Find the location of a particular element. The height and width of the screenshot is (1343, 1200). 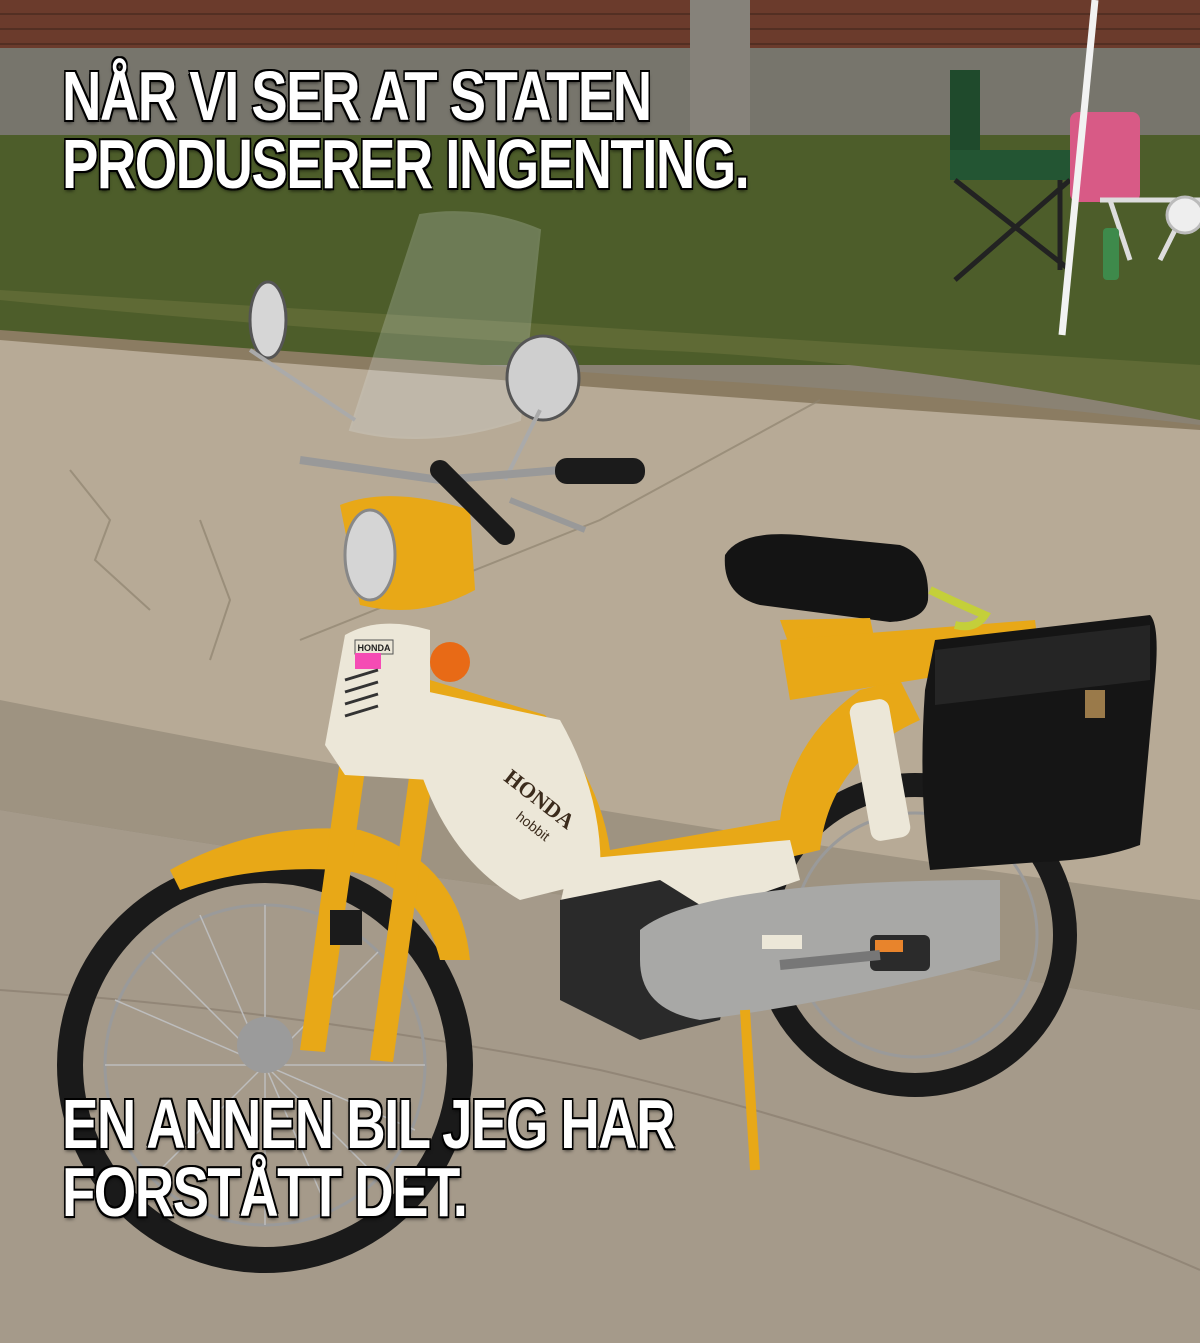

headlight is located at coordinates (370, 555).